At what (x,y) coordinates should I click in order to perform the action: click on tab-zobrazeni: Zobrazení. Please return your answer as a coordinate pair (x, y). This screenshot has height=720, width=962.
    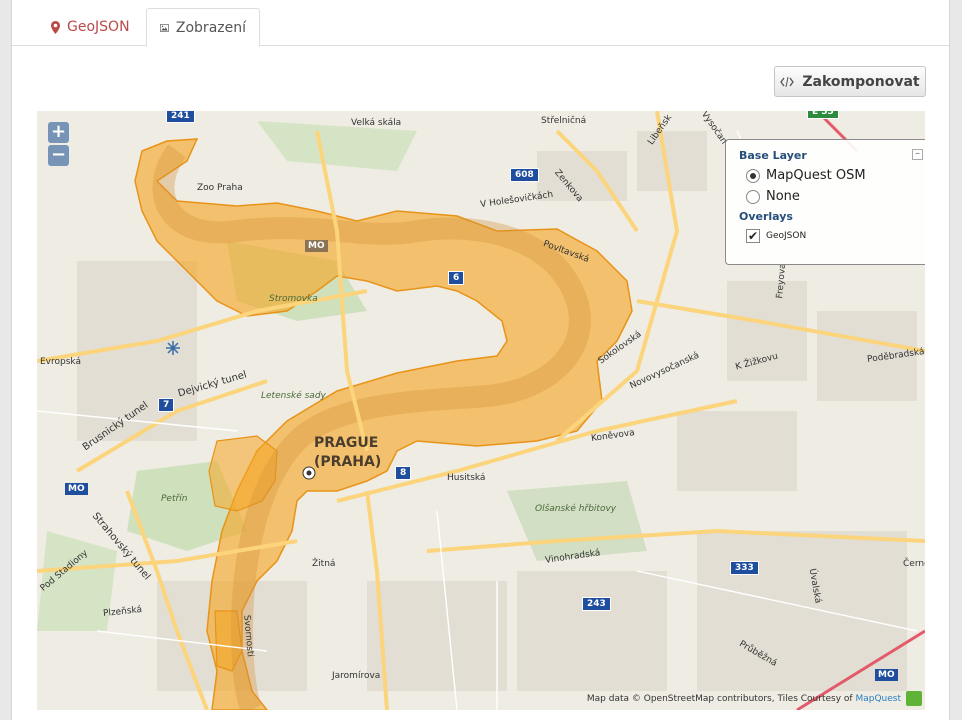
    Looking at the image, I should click on (203, 27).